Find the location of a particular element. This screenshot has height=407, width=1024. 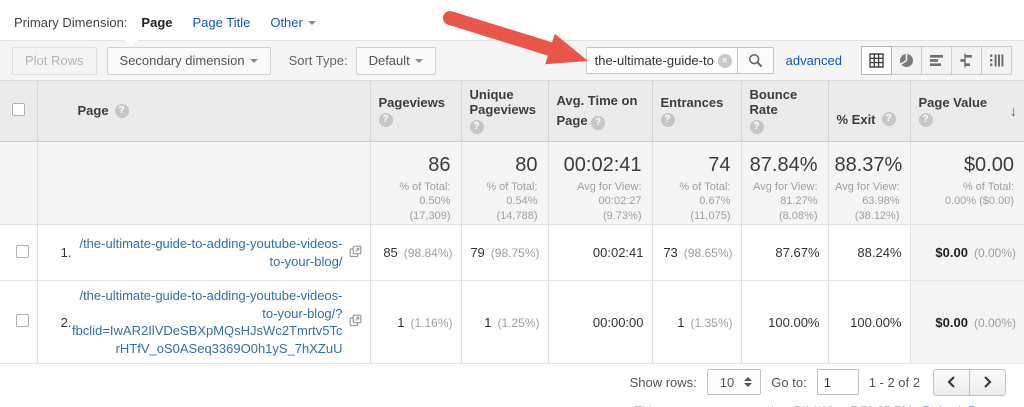

dimension-other-label: Other is located at coordinates (286, 22).